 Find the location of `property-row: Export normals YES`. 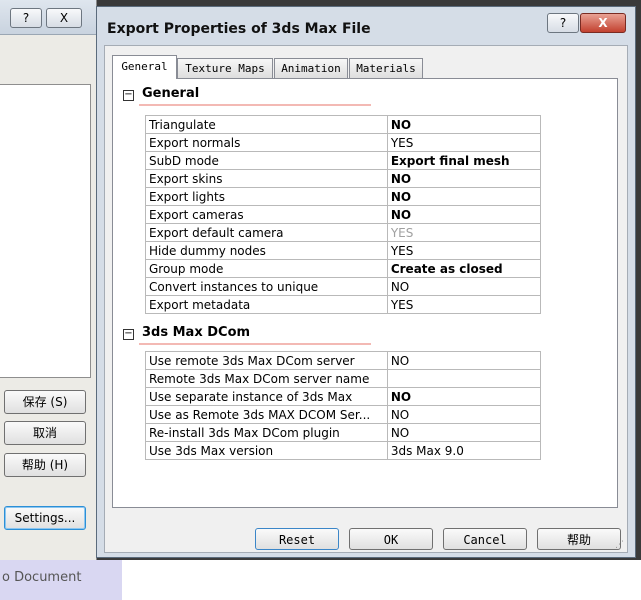

property-row: Export normals YES is located at coordinates (343, 142).